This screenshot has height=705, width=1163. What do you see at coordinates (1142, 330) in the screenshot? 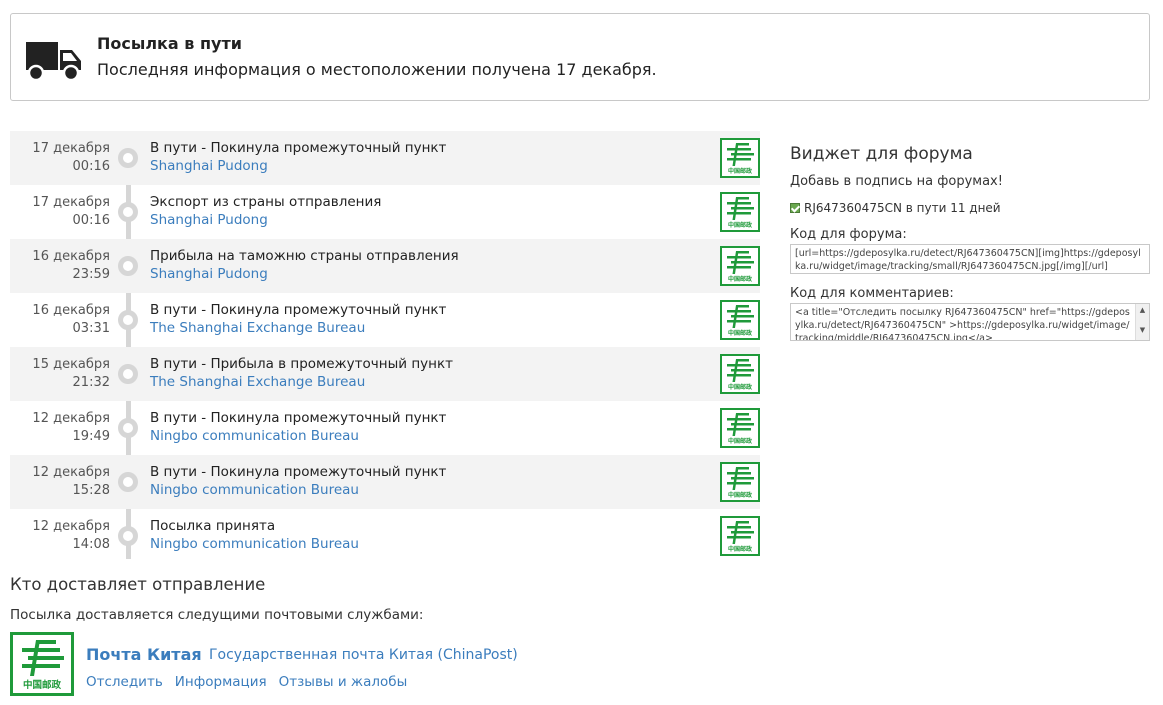
I see `scroll-down-icon: ▼` at bounding box center [1142, 330].